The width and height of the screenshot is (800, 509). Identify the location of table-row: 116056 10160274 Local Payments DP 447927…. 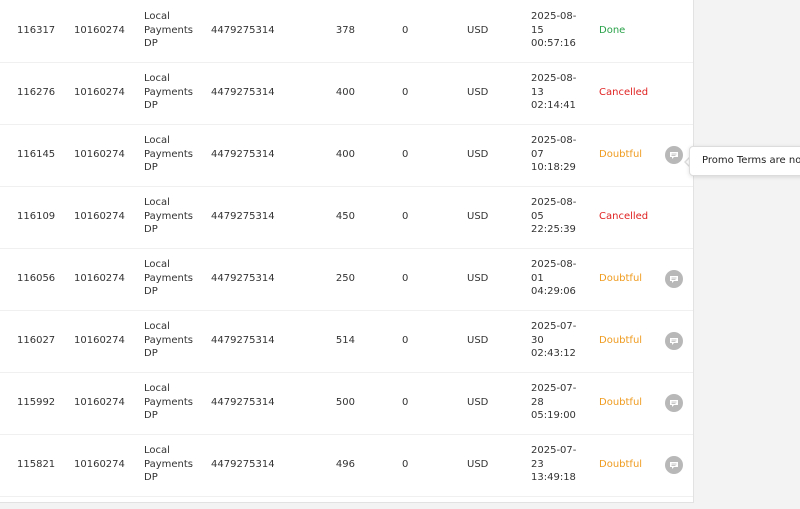
(346, 279).